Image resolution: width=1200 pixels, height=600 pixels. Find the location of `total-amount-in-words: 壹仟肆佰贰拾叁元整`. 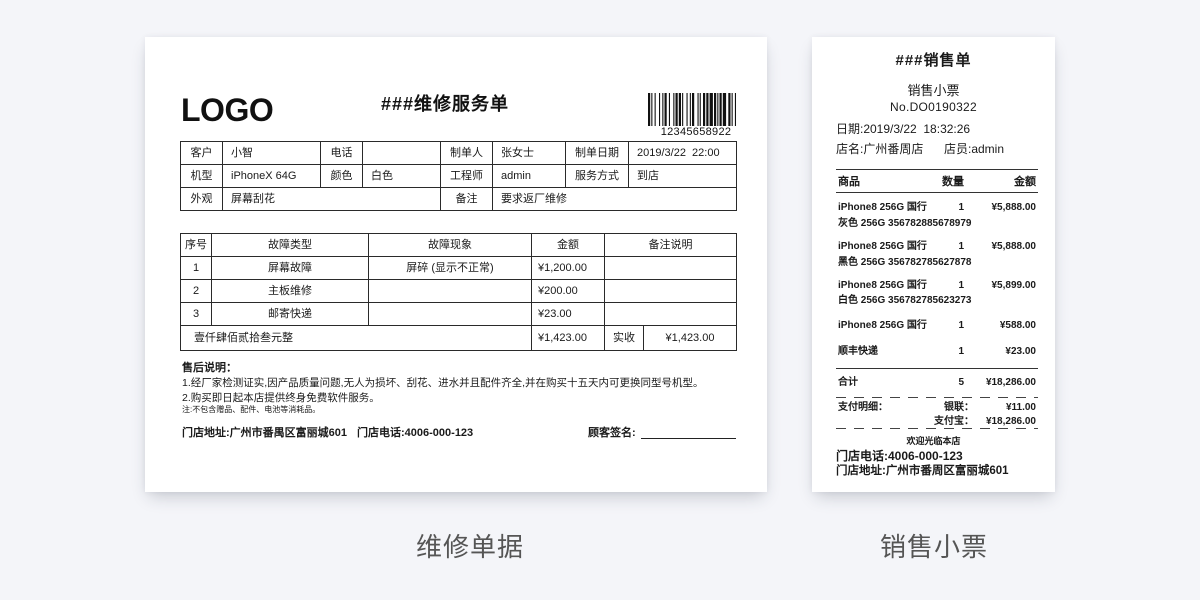

total-amount-in-words: 壹仟肆佰贰拾叁元整 is located at coordinates (356, 338).